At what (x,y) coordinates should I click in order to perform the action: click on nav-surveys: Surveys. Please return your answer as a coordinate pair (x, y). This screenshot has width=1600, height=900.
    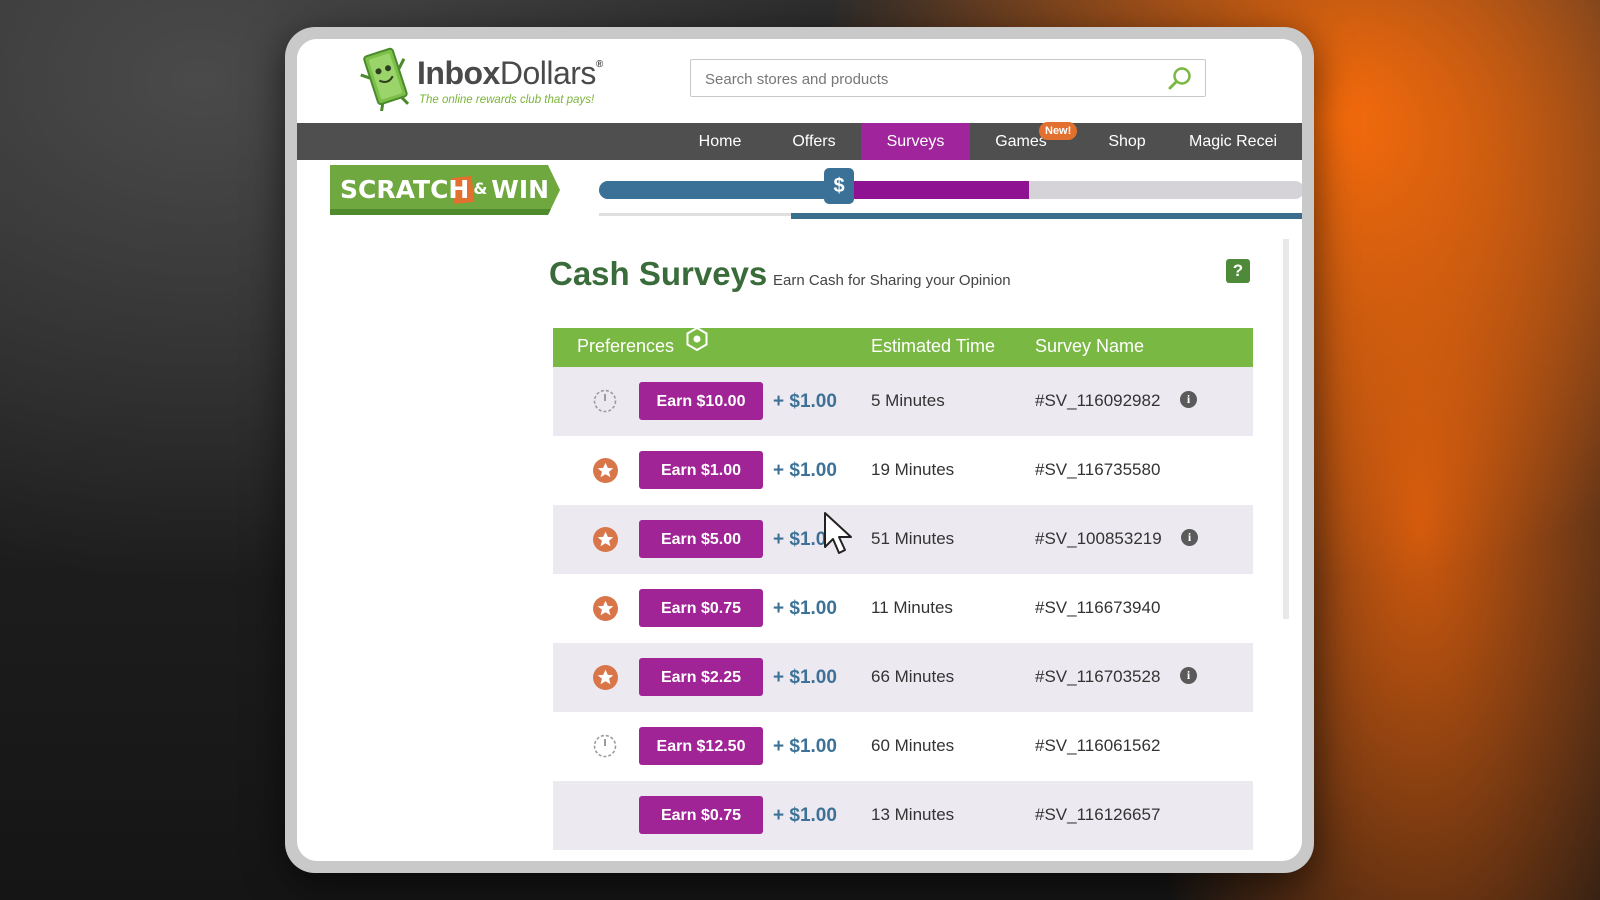
    Looking at the image, I should click on (915, 141).